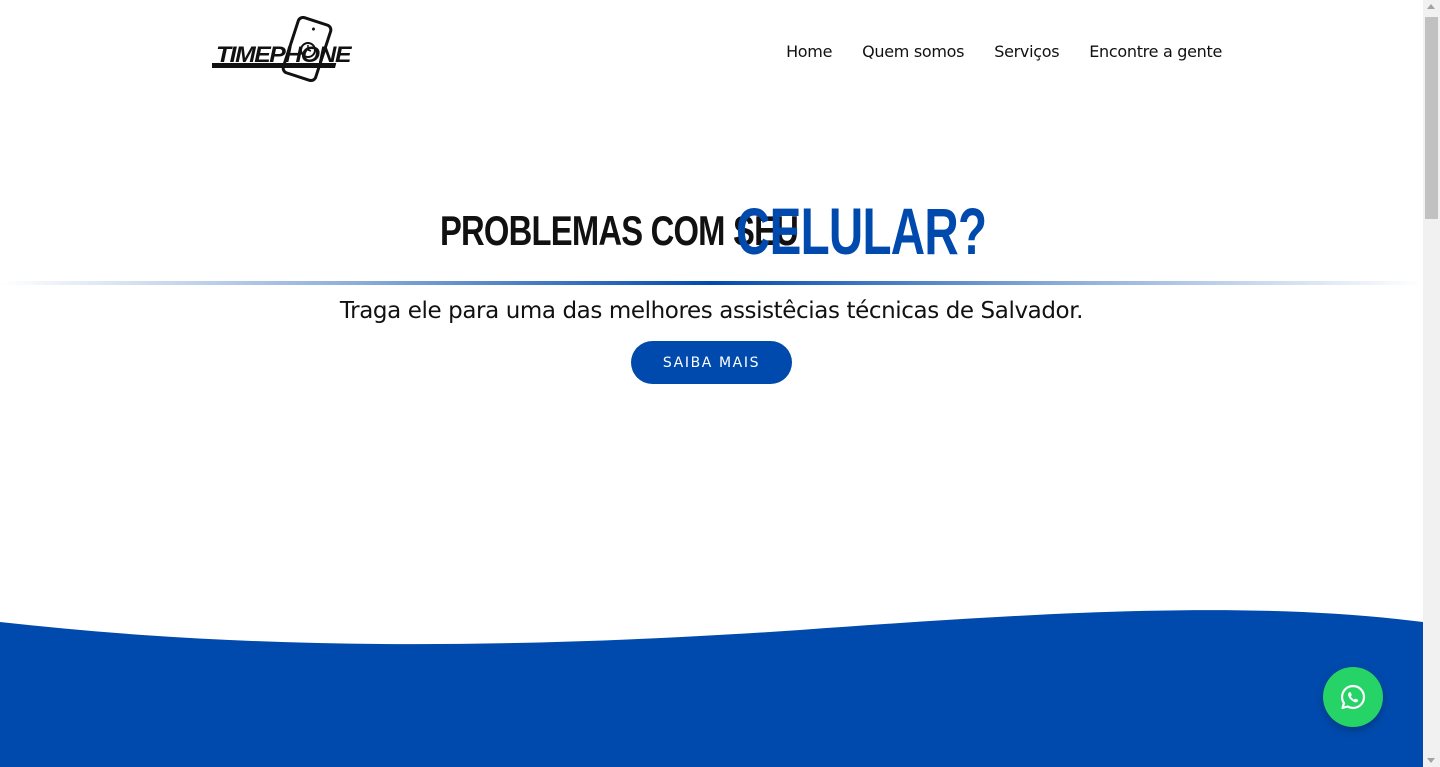 The image size is (1440, 767). Describe the element at coordinates (1155, 51) in the screenshot. I see `nav-encontre-a-gente: Encontre a gente` at that location.